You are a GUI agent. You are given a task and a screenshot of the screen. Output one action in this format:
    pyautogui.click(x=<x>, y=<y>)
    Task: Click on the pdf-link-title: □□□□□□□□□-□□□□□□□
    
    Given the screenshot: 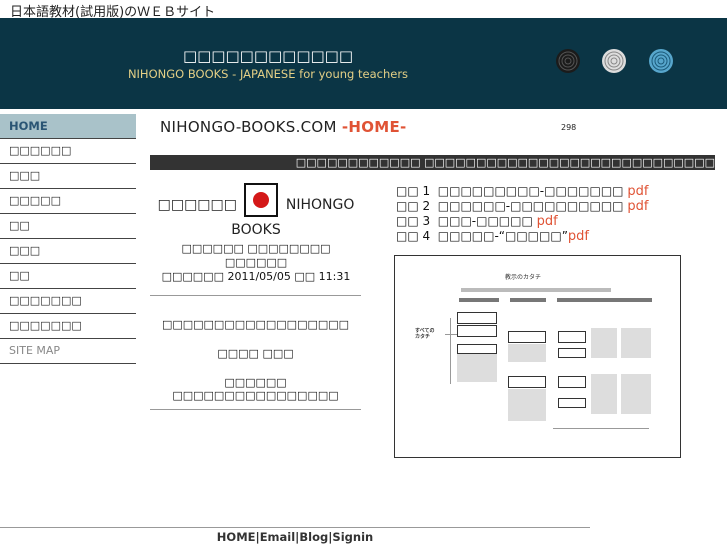 What is the action you would take?
    pyautogui.click(x=530, y=191)
    